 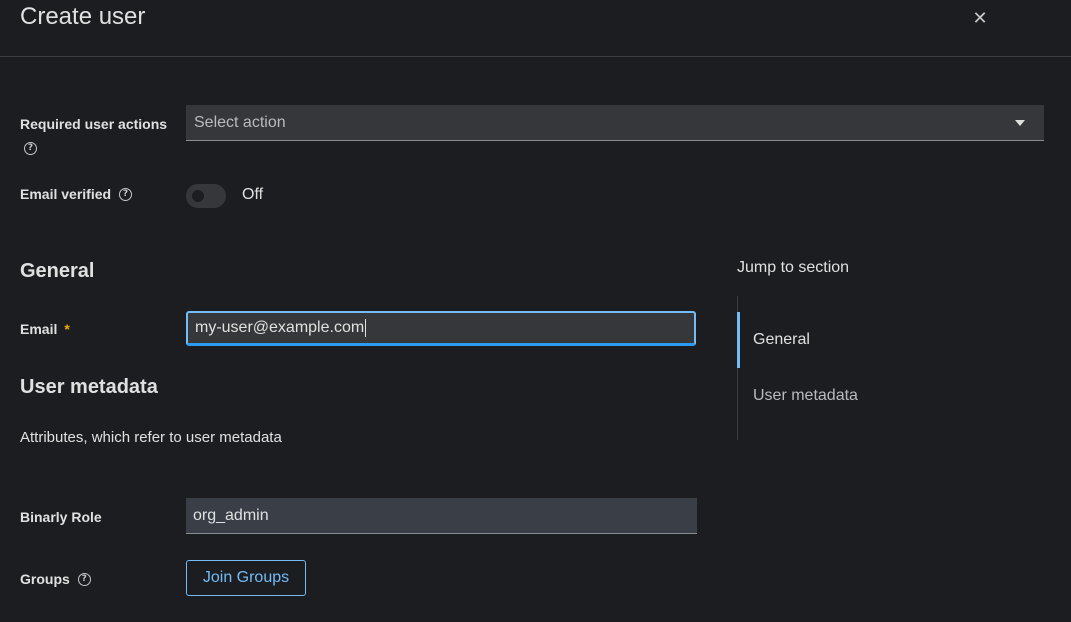 I want to click on email-verified-state: Off, so click(x=253, y=194).